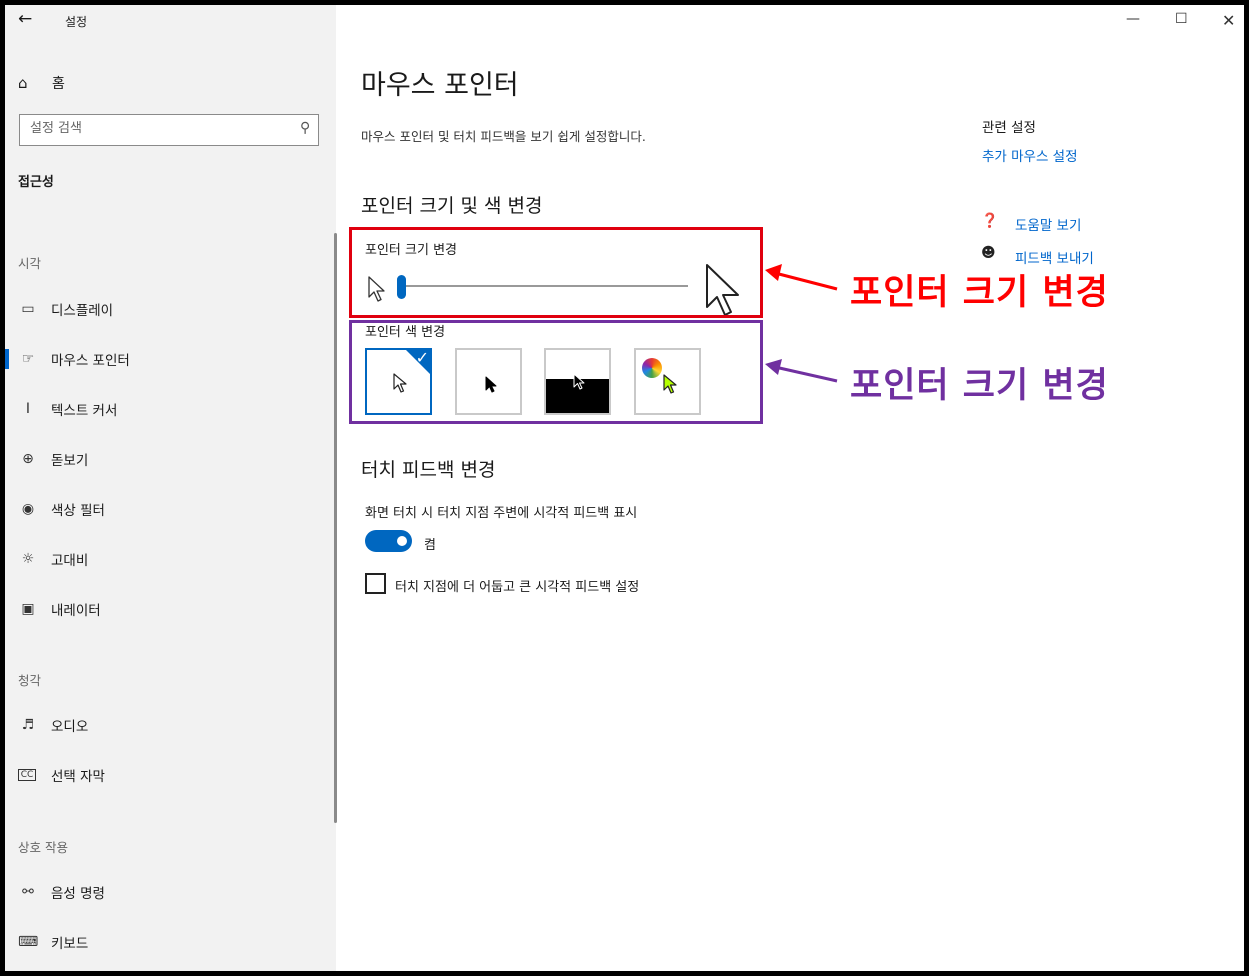 This screenshot has height=976, width=1249. Describe the element at coordinates (979, 293) in the screenshot. I see `size-callout: 포인터 크기 변경` at that location.